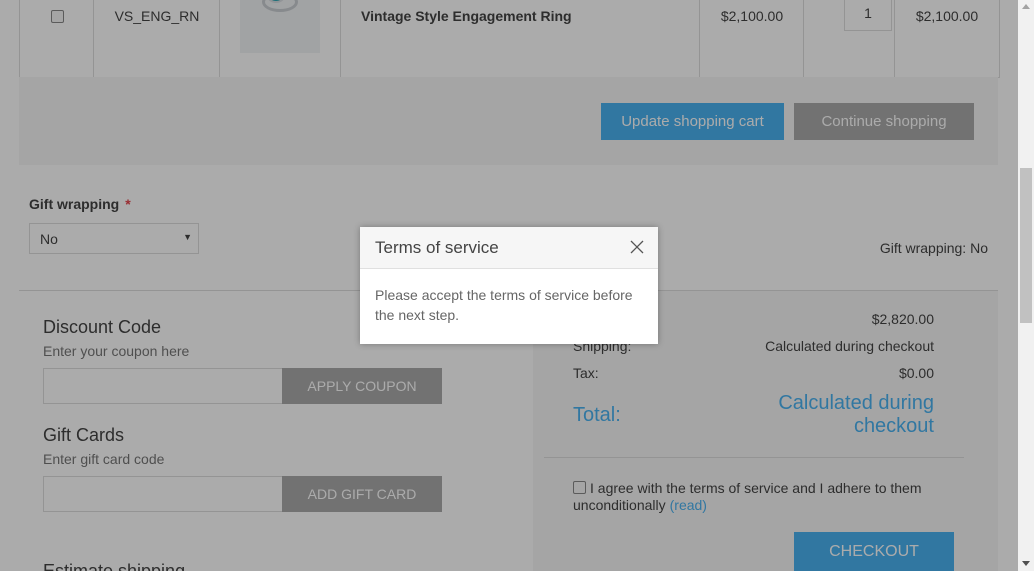  Describe the element at coordinates (509, 248) in the screenshot. I see `modal-header: Terms of service` at that location.